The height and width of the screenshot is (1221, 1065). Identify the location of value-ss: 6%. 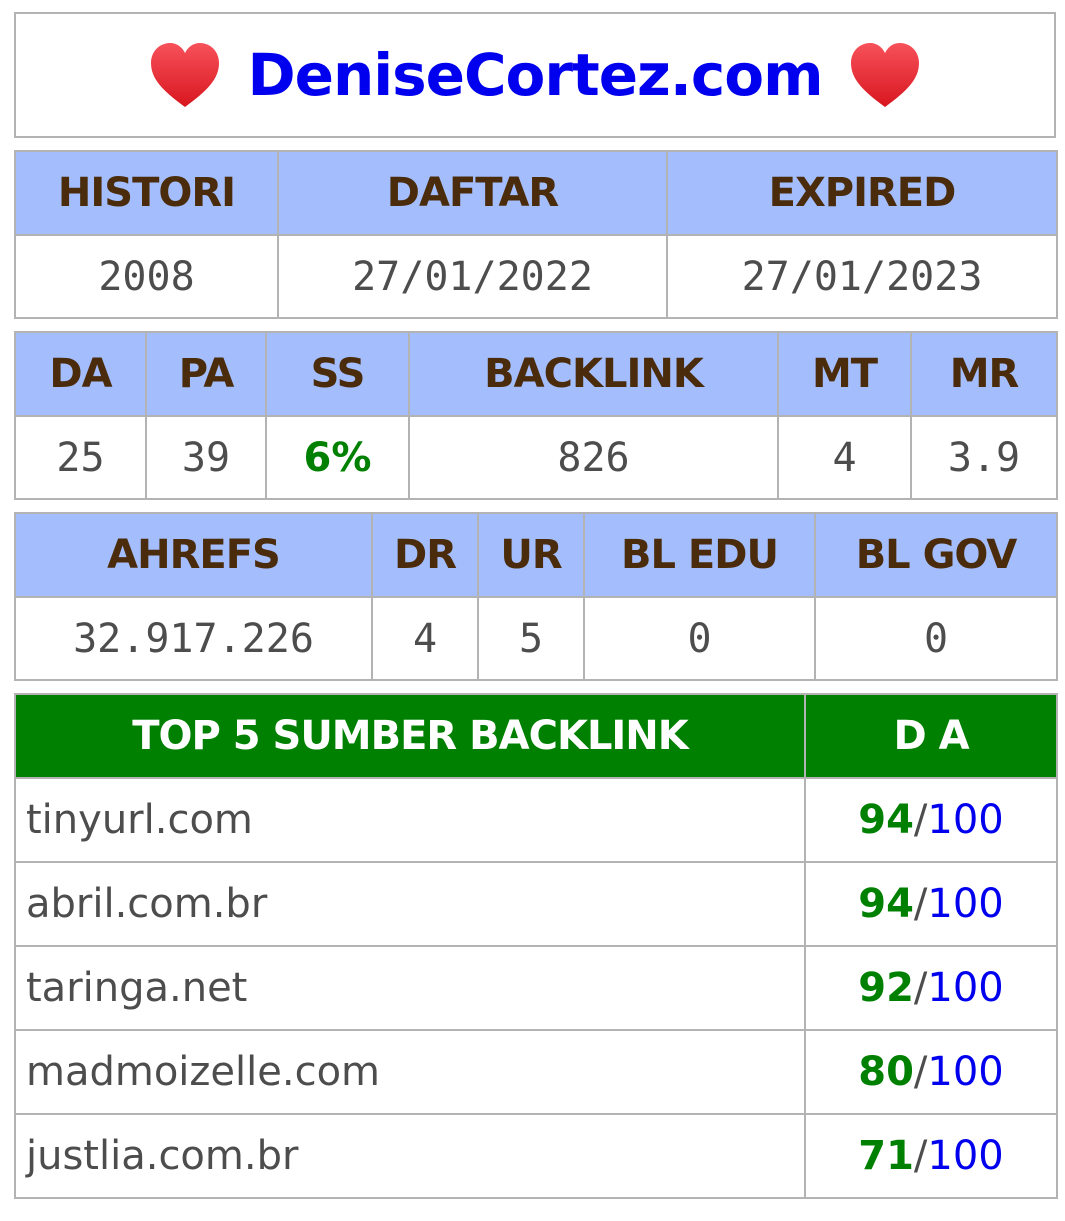
(337, 457).